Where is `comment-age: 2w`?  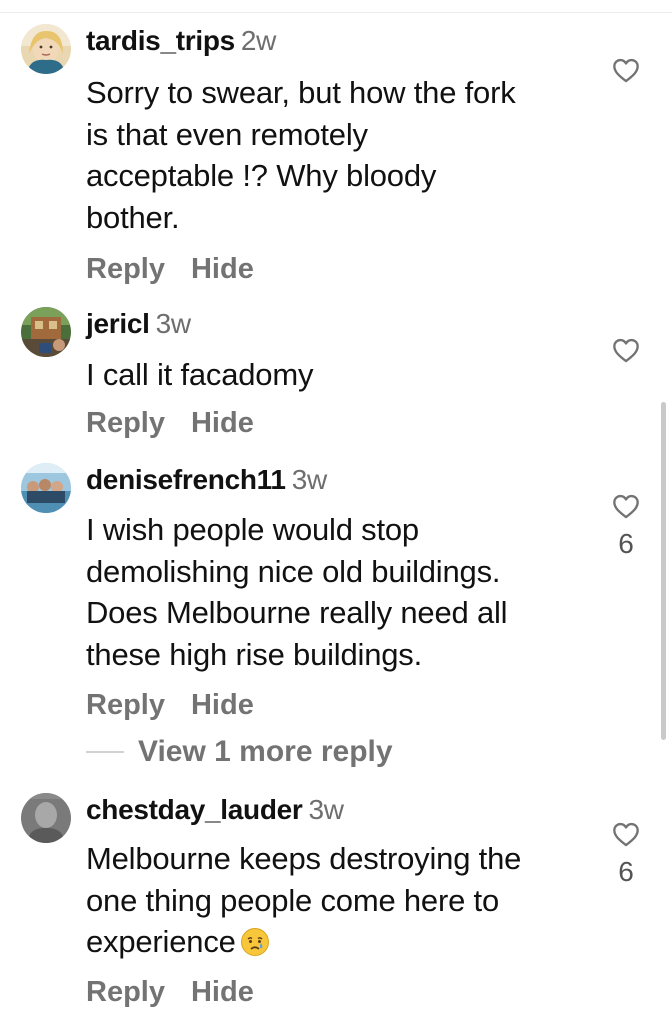
comment-age: 2w is located at coordinates (258, 40).